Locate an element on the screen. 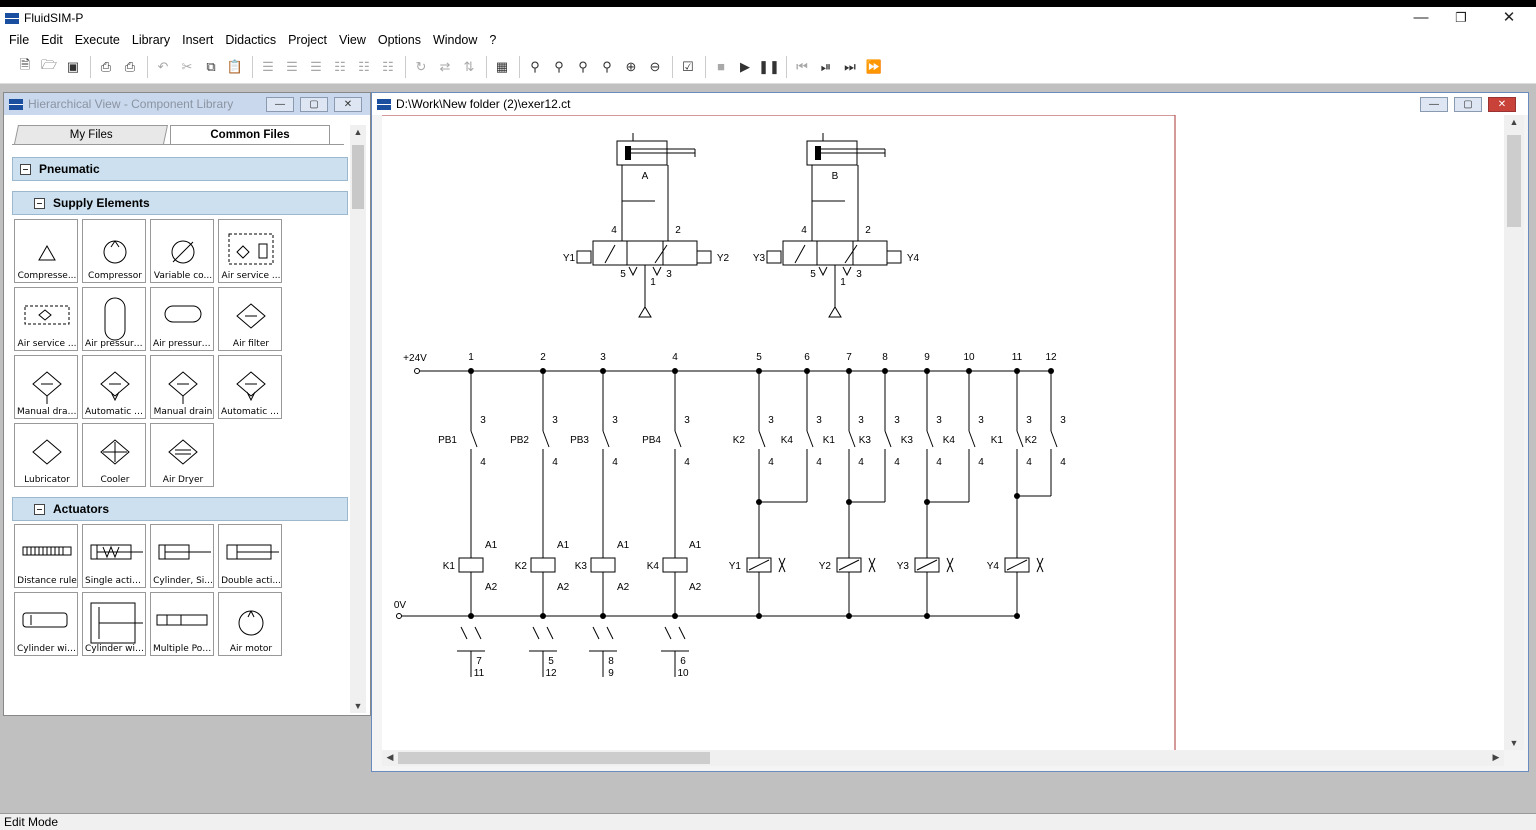 This screenshot has width=1536, height=830. document-maximize-button: ▢ is located at coordinates (1468, 104).